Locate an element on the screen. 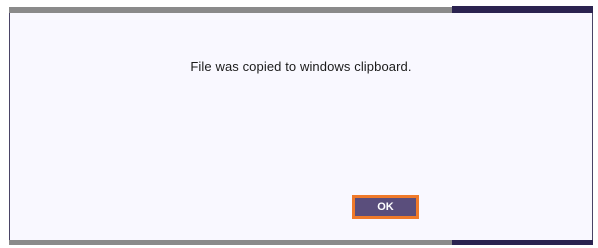  dialog-message: File was copied to windows clipboard. is located at coordinates (301, 66).